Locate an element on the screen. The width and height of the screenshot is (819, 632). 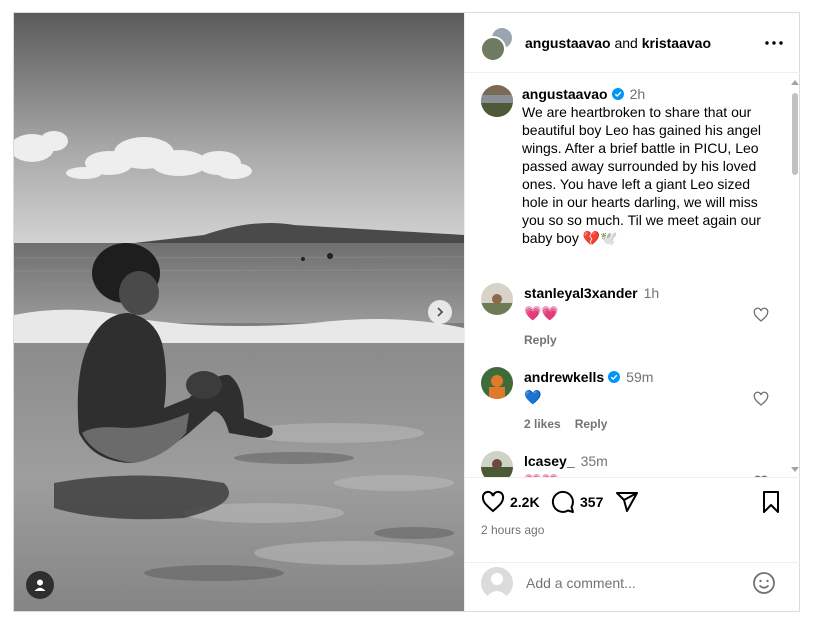
comment-header: andrewkells 59m is located at coordinates (588, 377).